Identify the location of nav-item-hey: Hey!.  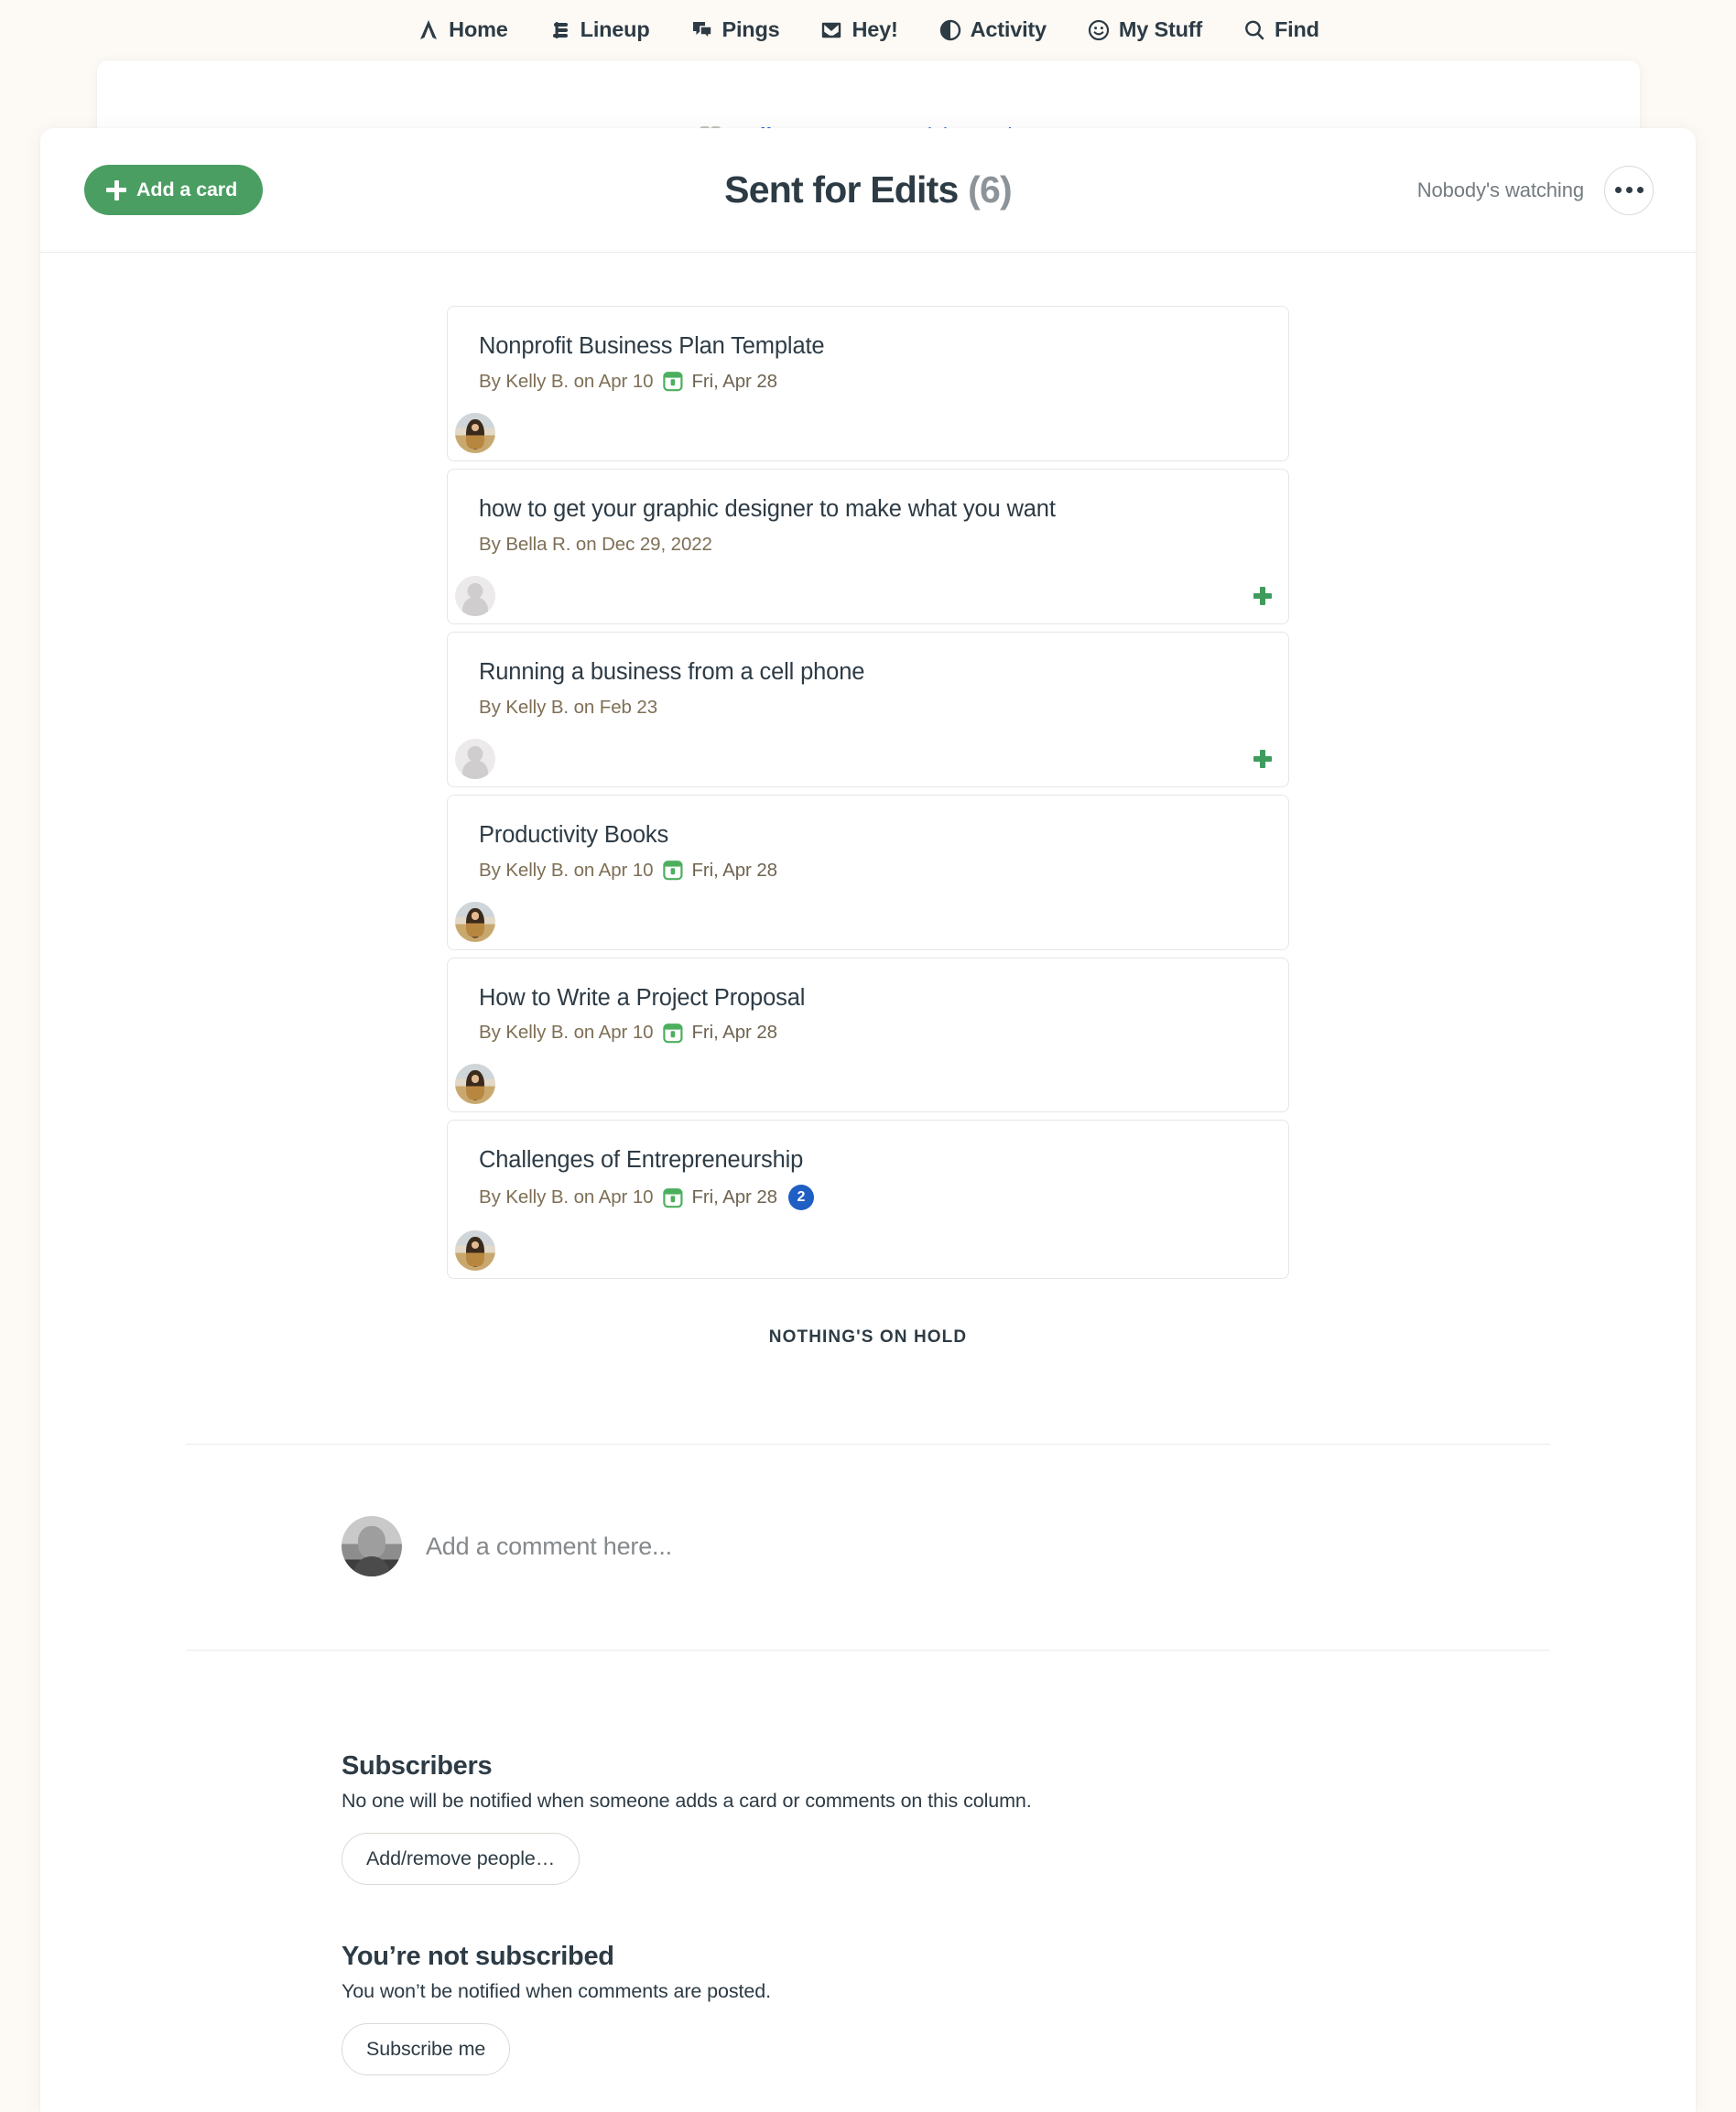
(858, 30).